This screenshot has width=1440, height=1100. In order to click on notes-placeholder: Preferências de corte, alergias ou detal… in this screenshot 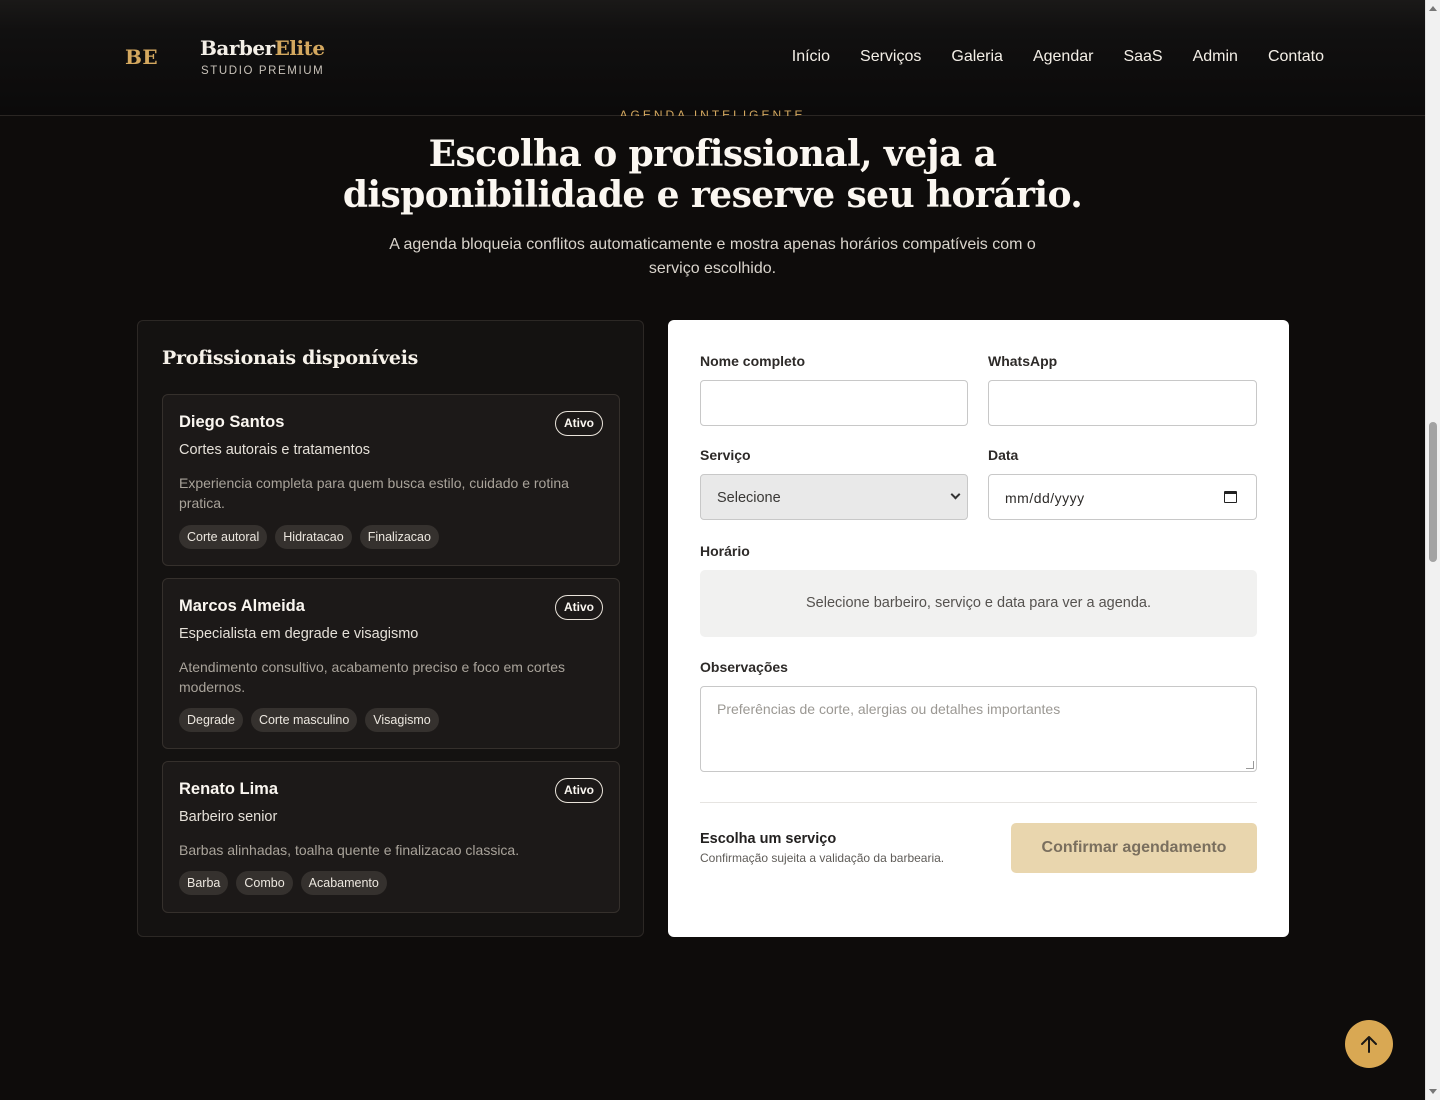, I will do `click(889, 709)`.